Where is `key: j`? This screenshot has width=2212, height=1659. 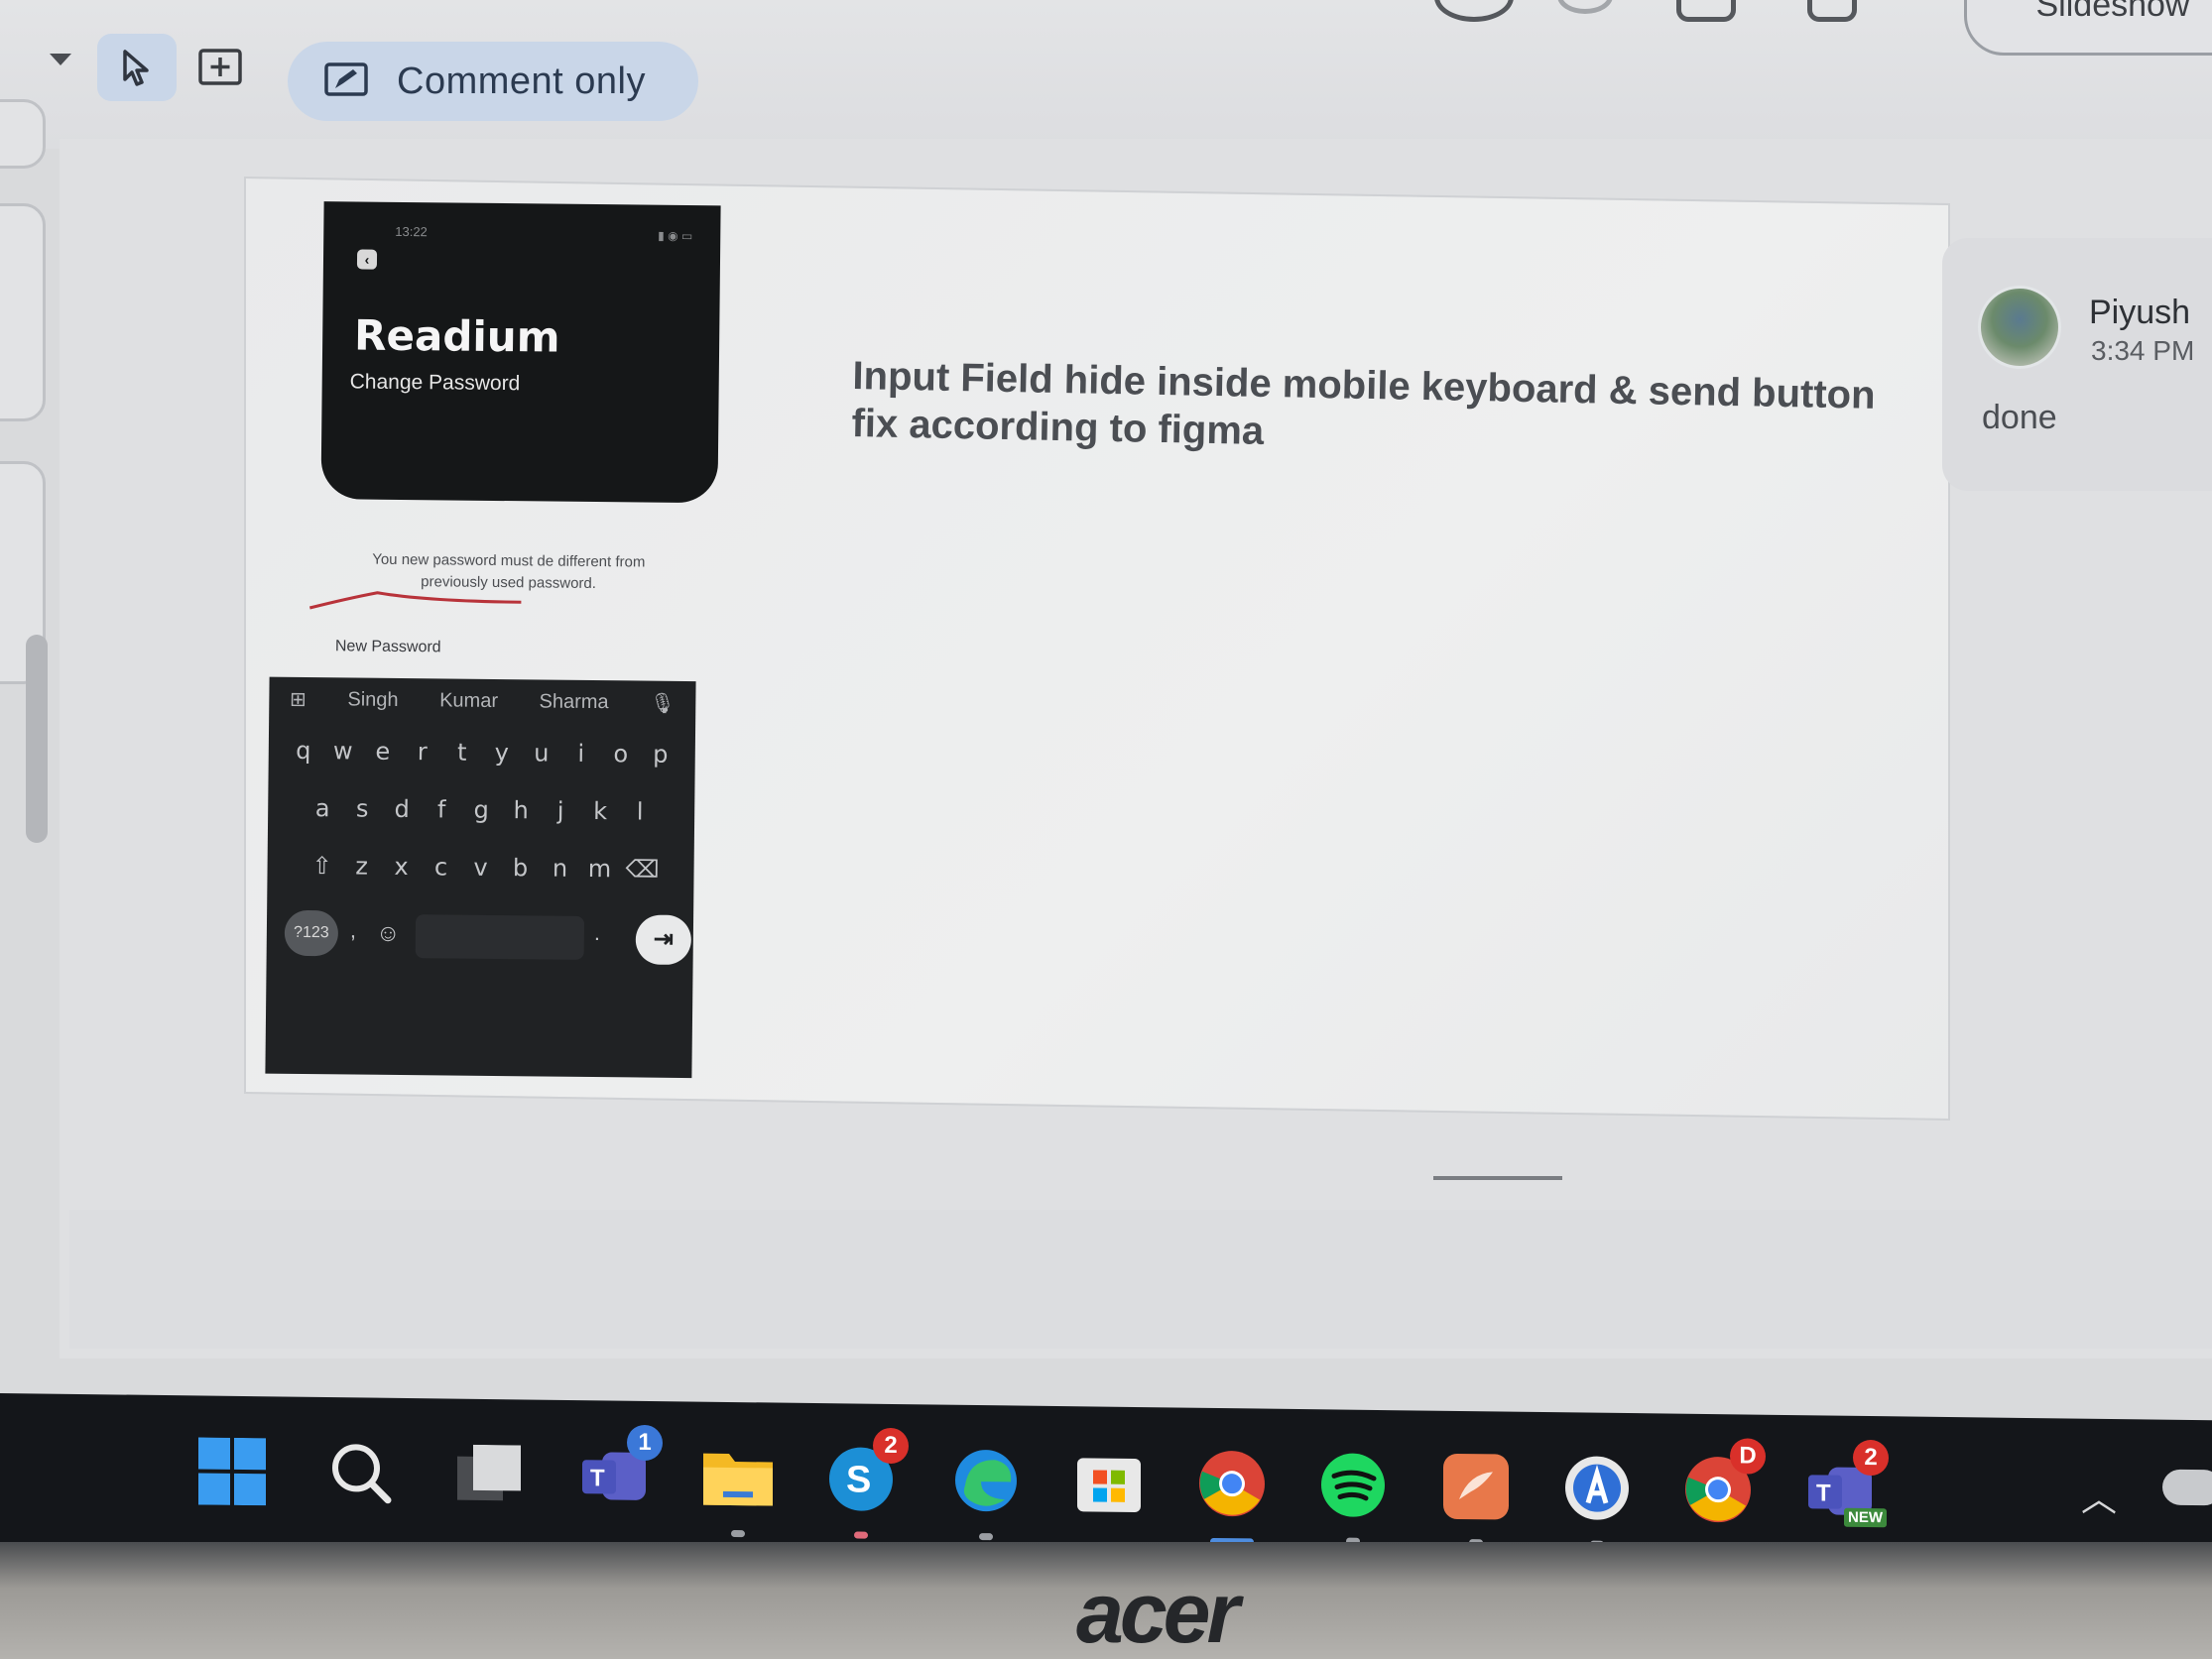
key: j is located at coordinates (560, 810).